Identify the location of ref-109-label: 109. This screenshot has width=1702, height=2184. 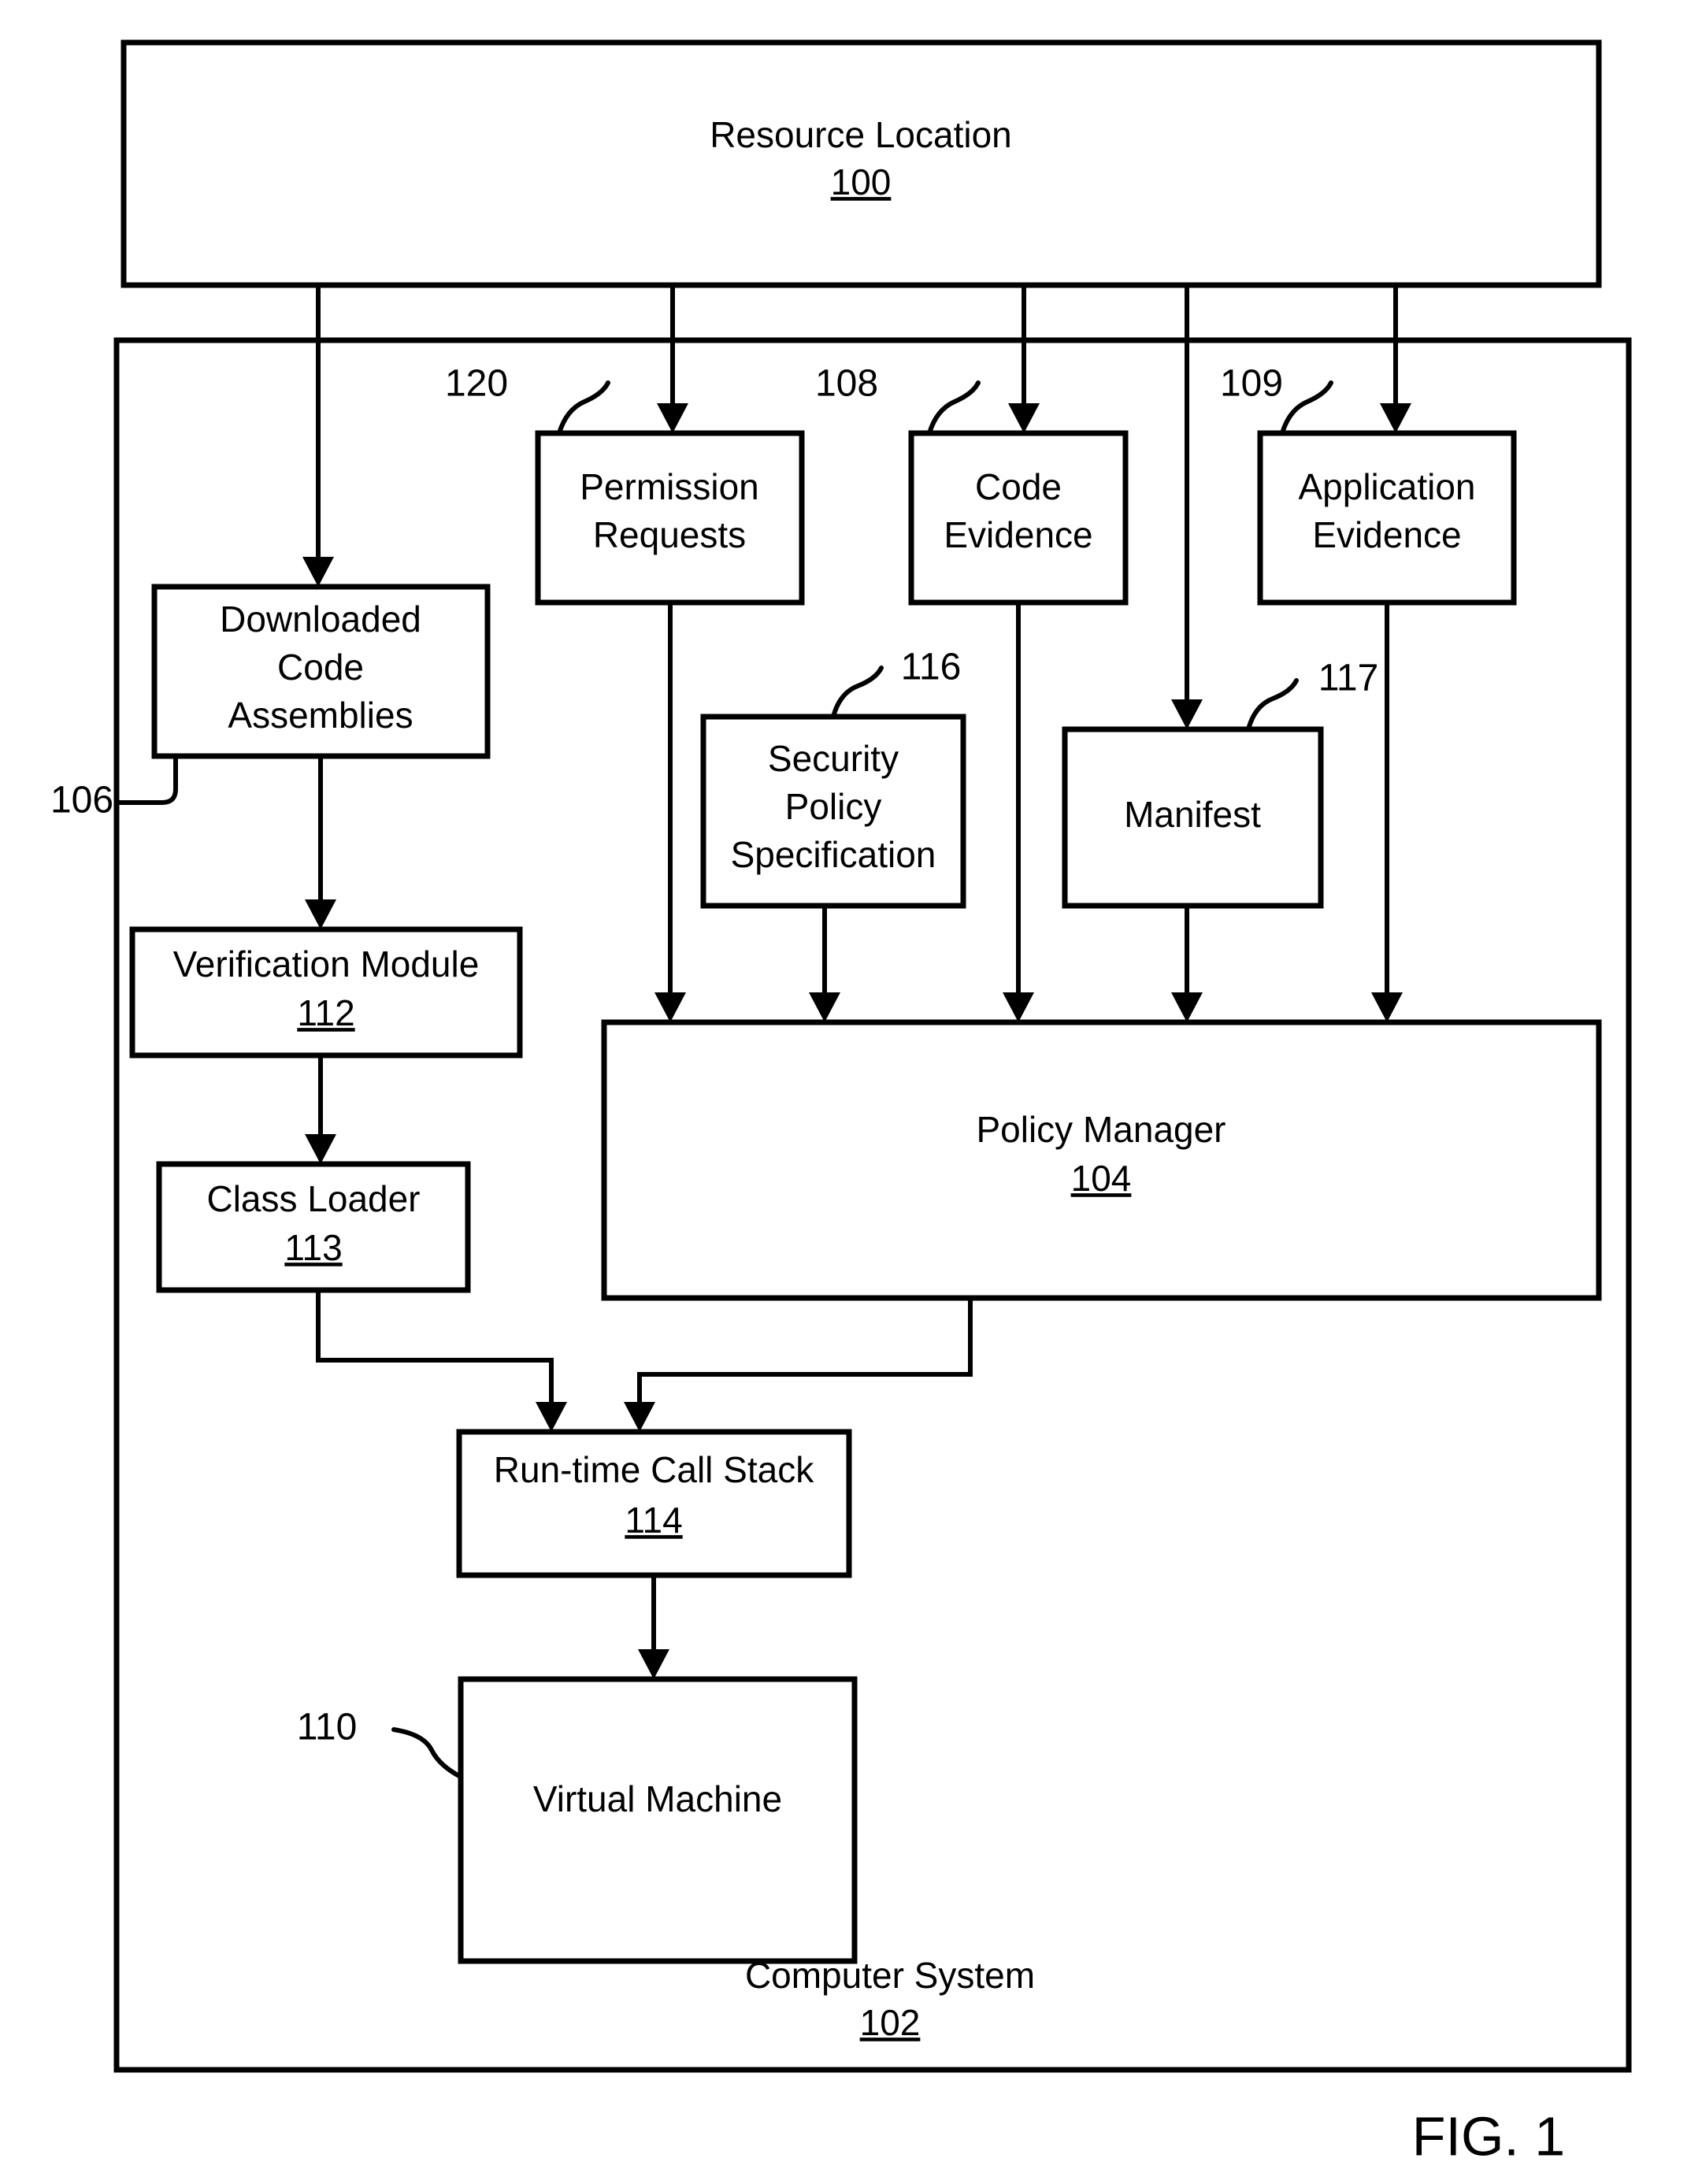
(1251, 384).